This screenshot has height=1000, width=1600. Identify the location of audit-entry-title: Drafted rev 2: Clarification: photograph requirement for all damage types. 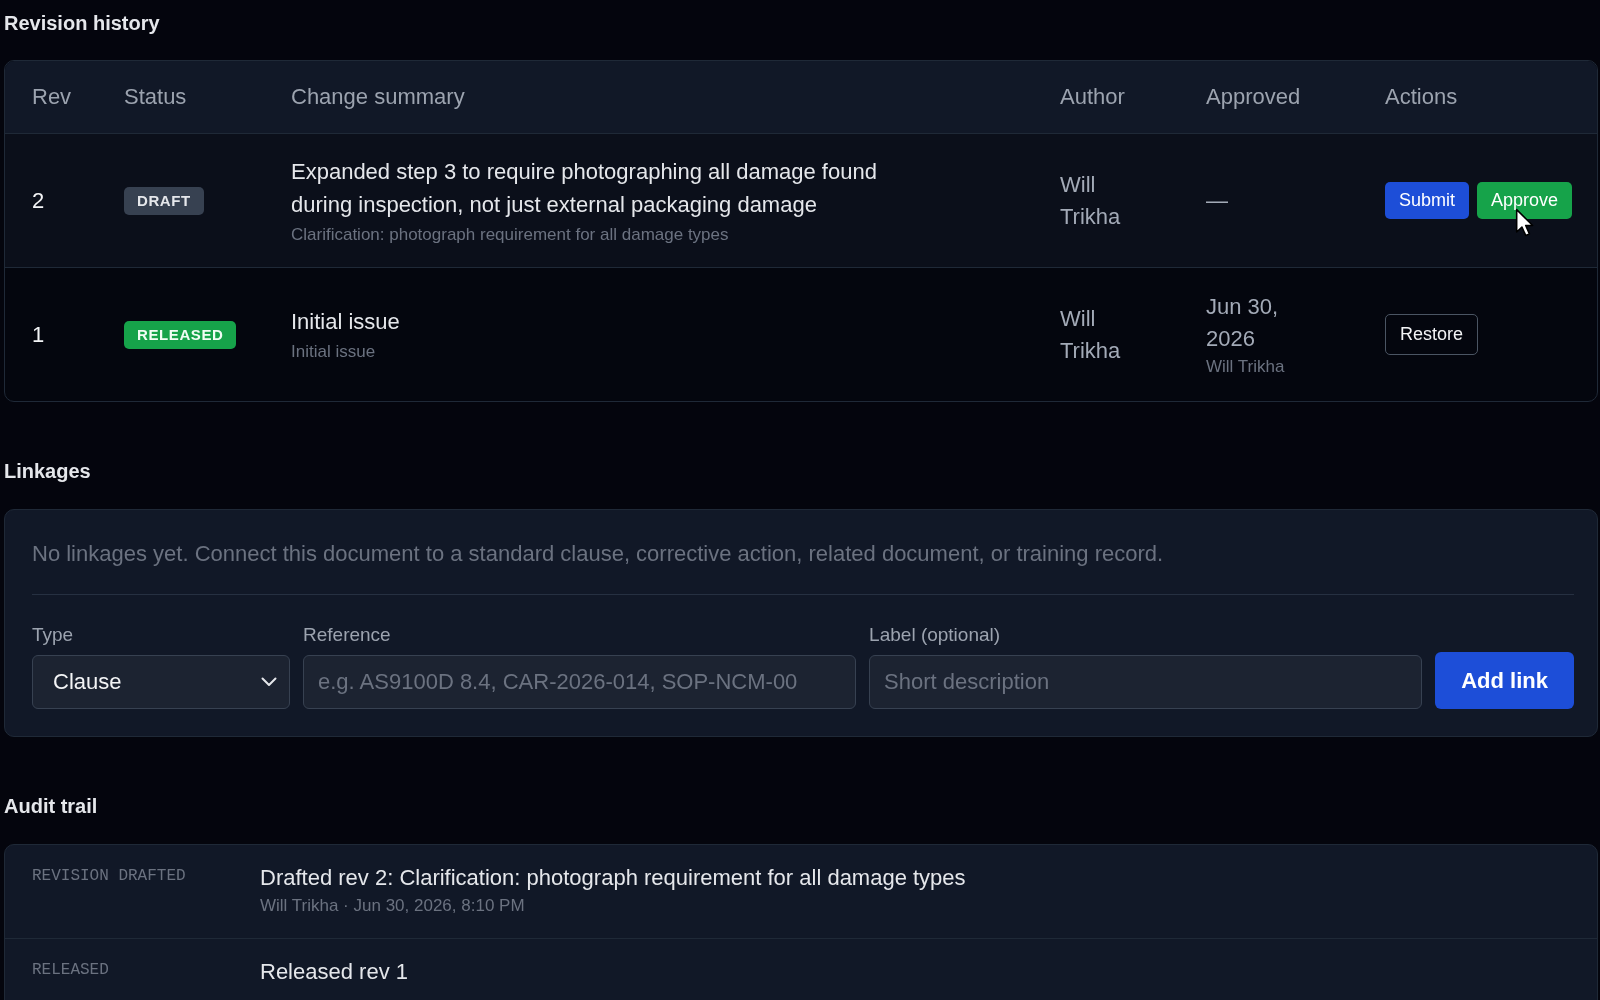
(613, 878).